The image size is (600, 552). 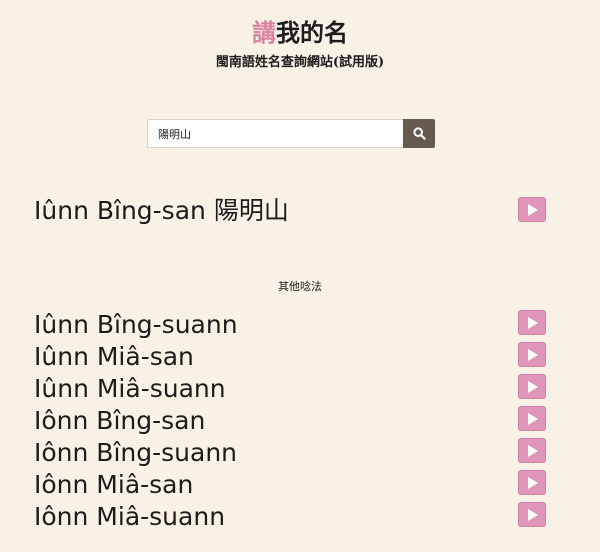 I want to click on list-item: Iûnn Bîng-suann, so click(x=290, y=324).